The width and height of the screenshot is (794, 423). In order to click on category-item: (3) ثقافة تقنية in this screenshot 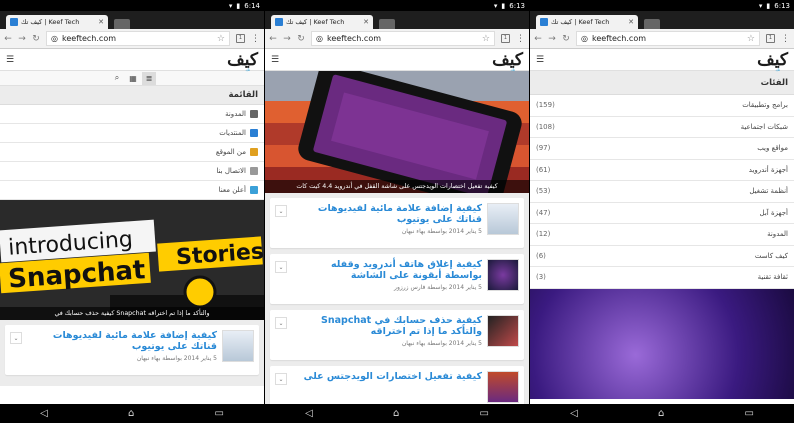, I will do `click(662, 278)`.